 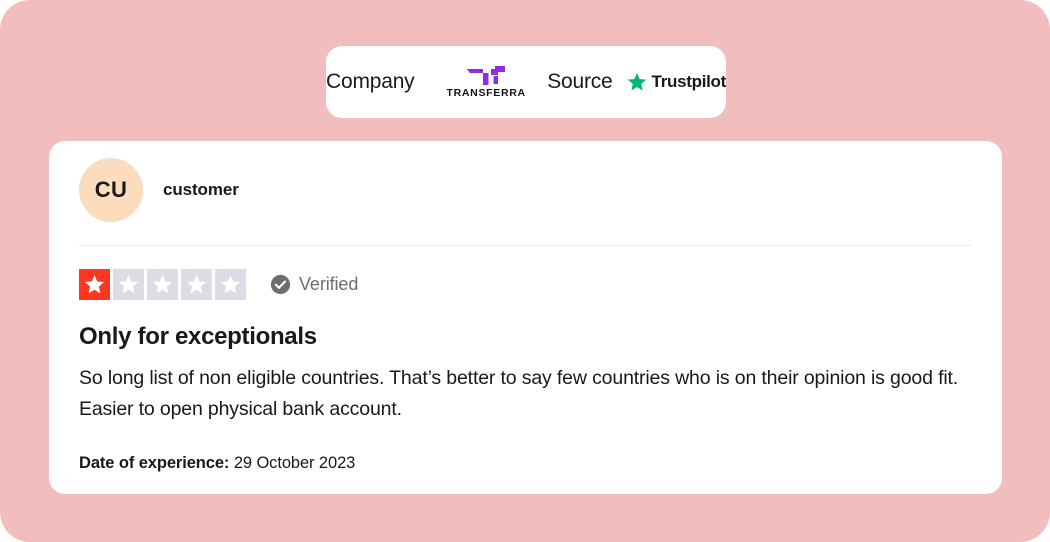 I want to click on star-rating, so click(x=162, y=284).